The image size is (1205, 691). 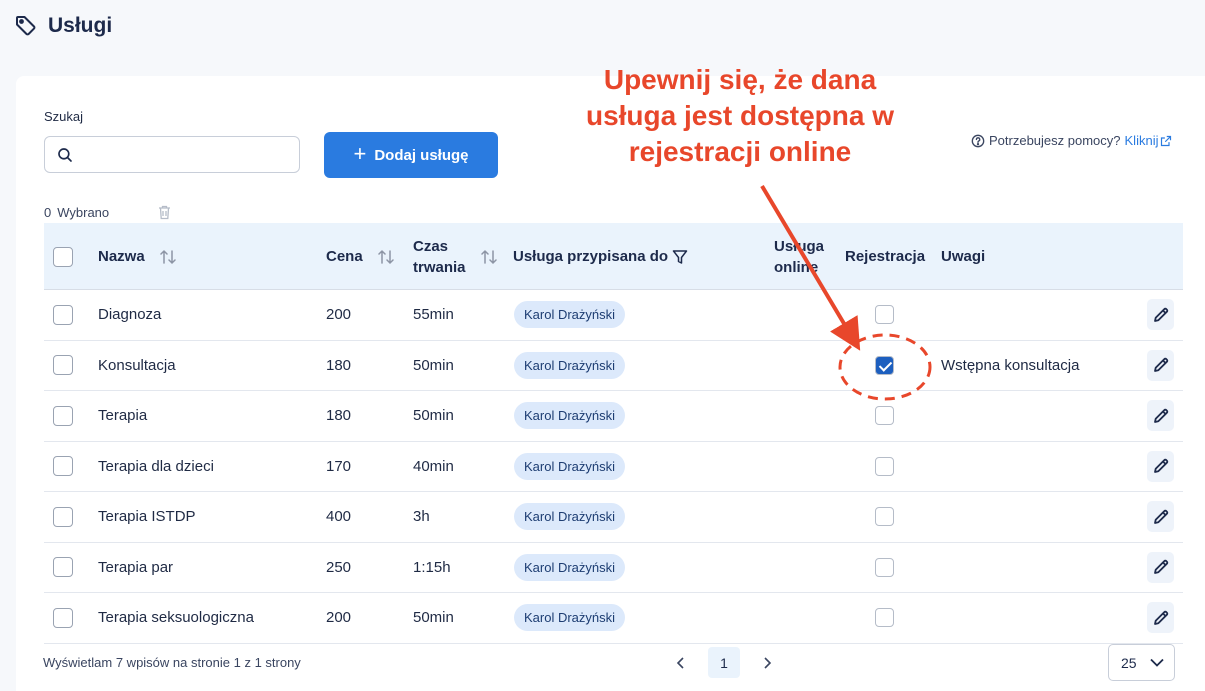 I want to click on service-price: 180, so click(x=339, y=365).